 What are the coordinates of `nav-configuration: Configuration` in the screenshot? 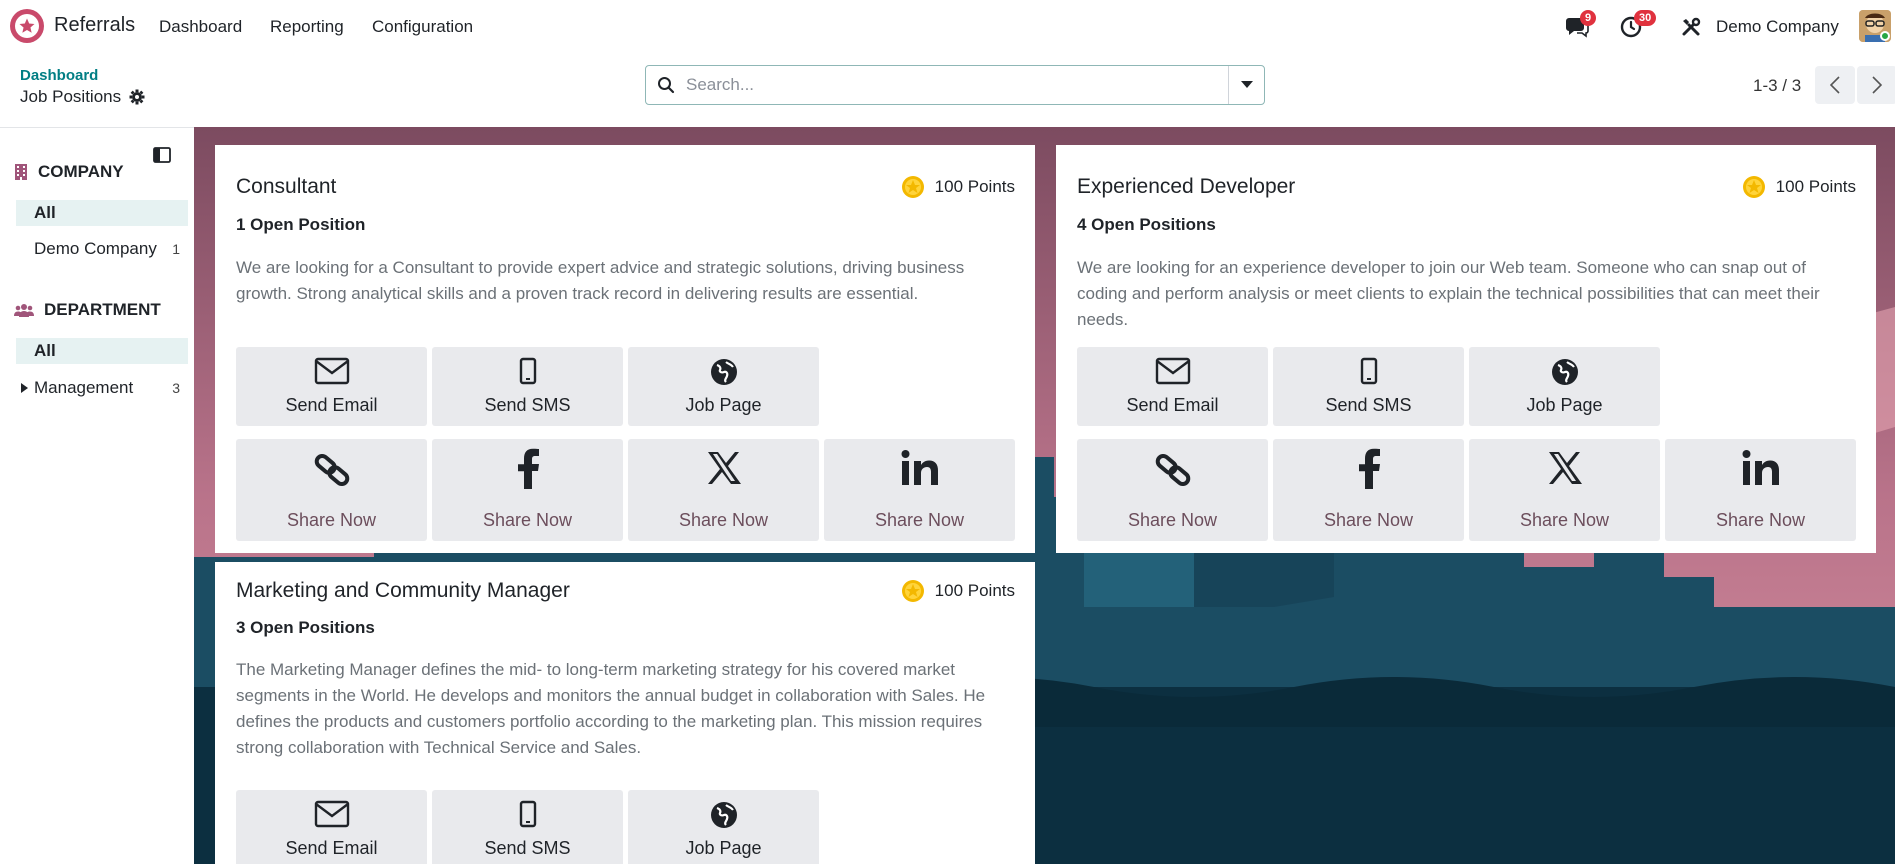 It's located at (422, 27).